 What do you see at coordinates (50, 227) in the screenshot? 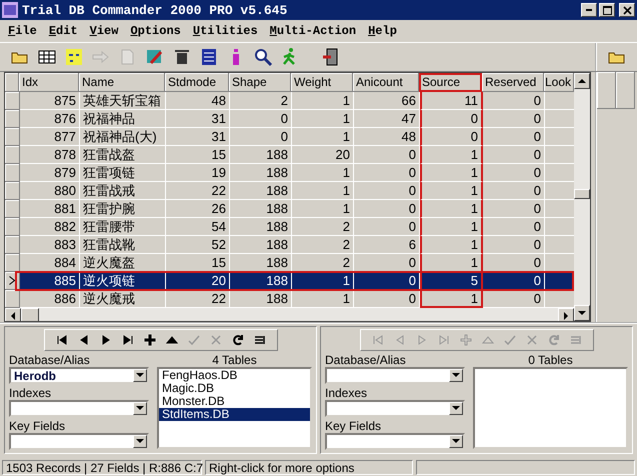
I see `table-cell: 882` at bounding box center [50, 227].